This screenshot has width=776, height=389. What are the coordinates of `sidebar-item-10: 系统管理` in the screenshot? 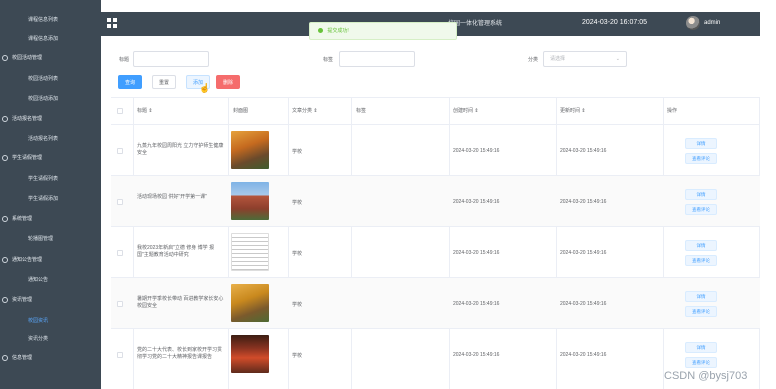 It's located at (50, 219).